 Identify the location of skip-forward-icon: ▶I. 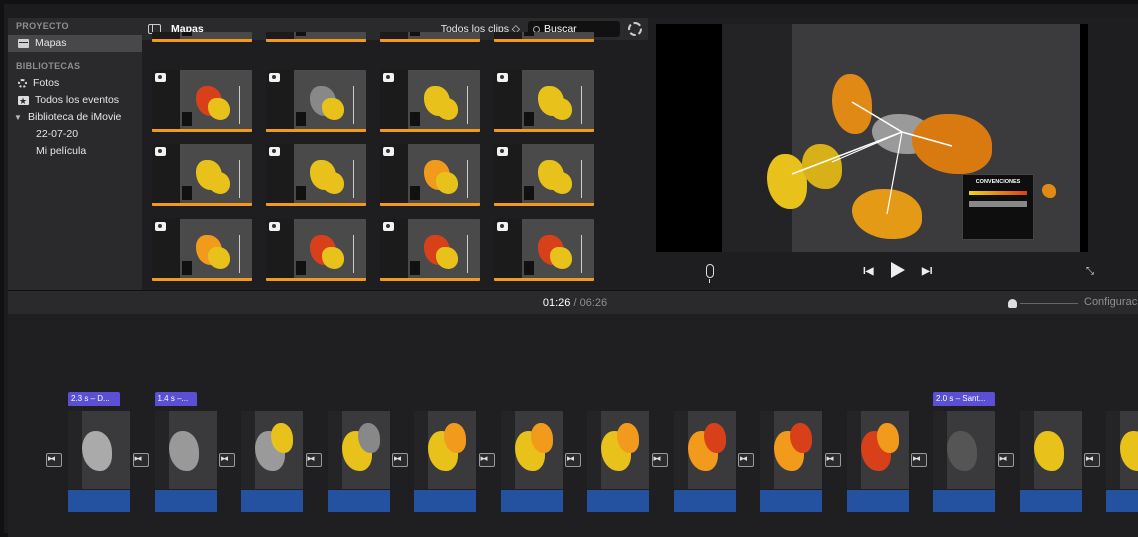
(927, 271).